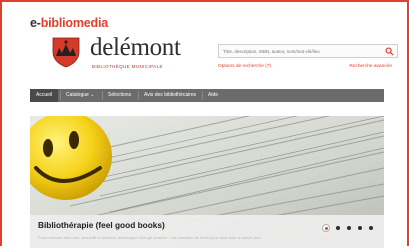  Describe the element at coordinates (101, 225) in the screenshot. I see `slide-title: Bibliothérapie (feel good books)` at that location.